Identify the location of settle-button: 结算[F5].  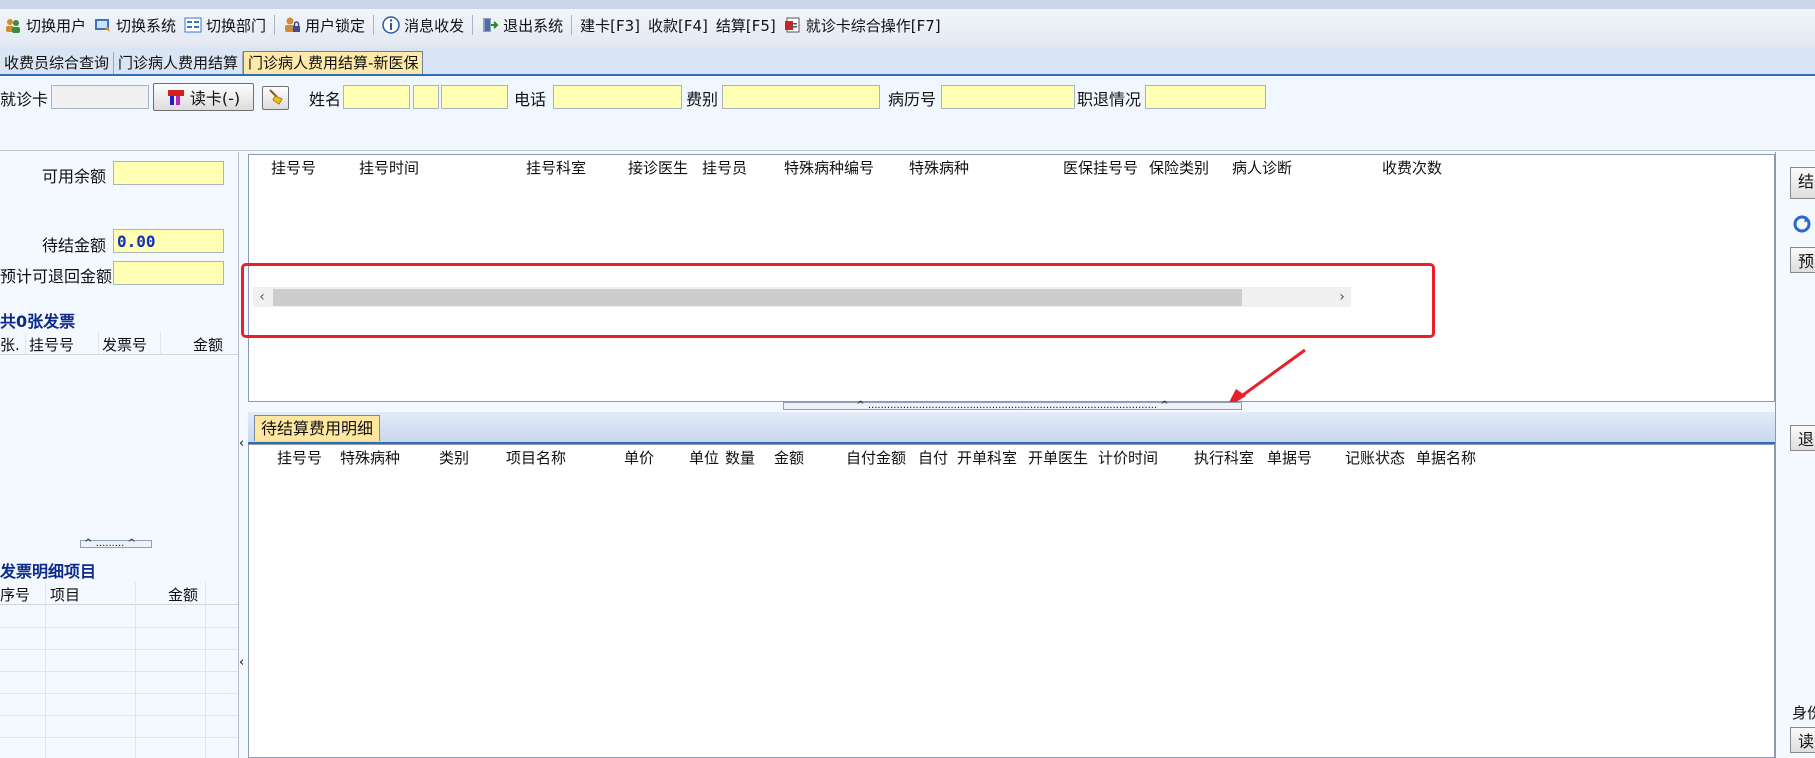
(746, 25).